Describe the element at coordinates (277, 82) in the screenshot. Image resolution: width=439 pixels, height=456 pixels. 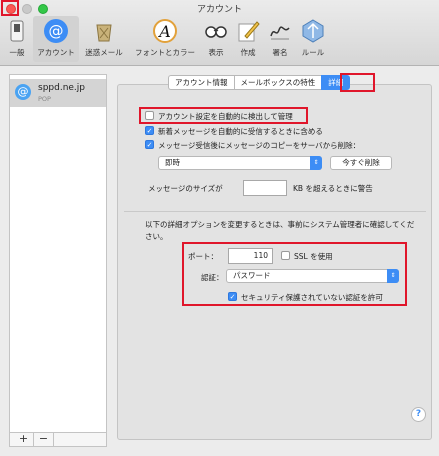
I see `tab-mailbox-behaviors: メールボックスの特性` at that location.